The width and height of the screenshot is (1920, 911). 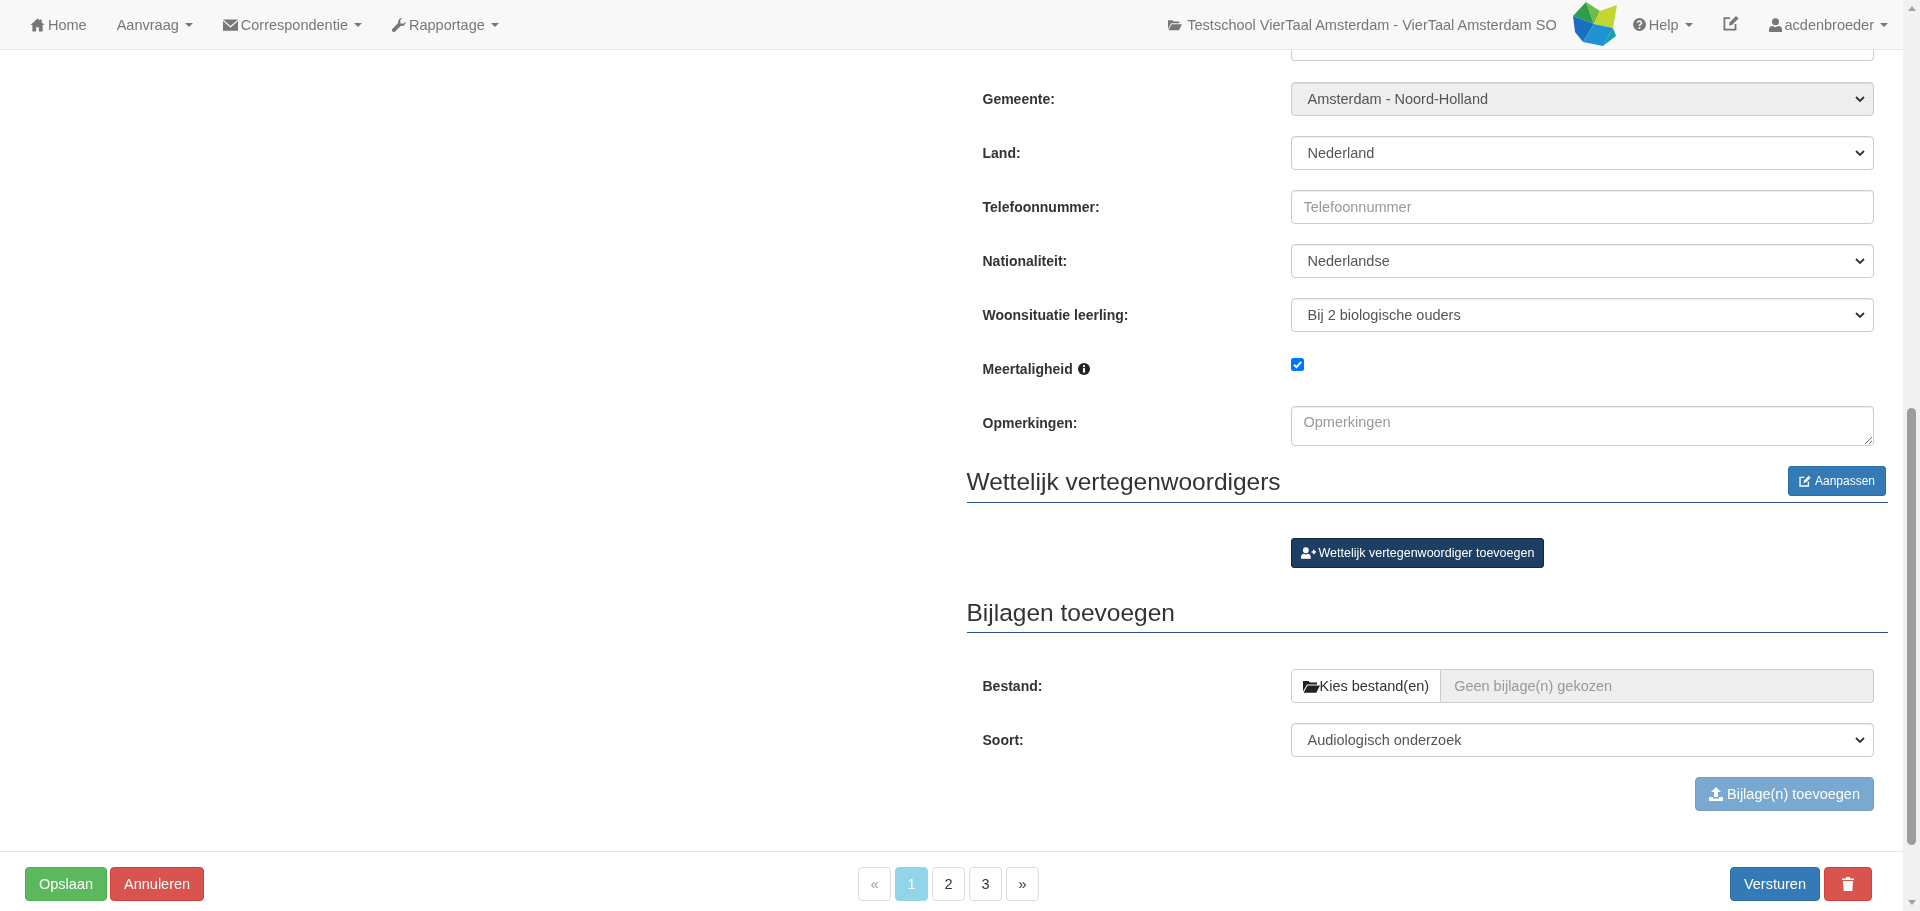 What do you see at coordinates (1001, 153) in the screenshot?
I see `field-label: Land:` at bounding box center [1001, 153].